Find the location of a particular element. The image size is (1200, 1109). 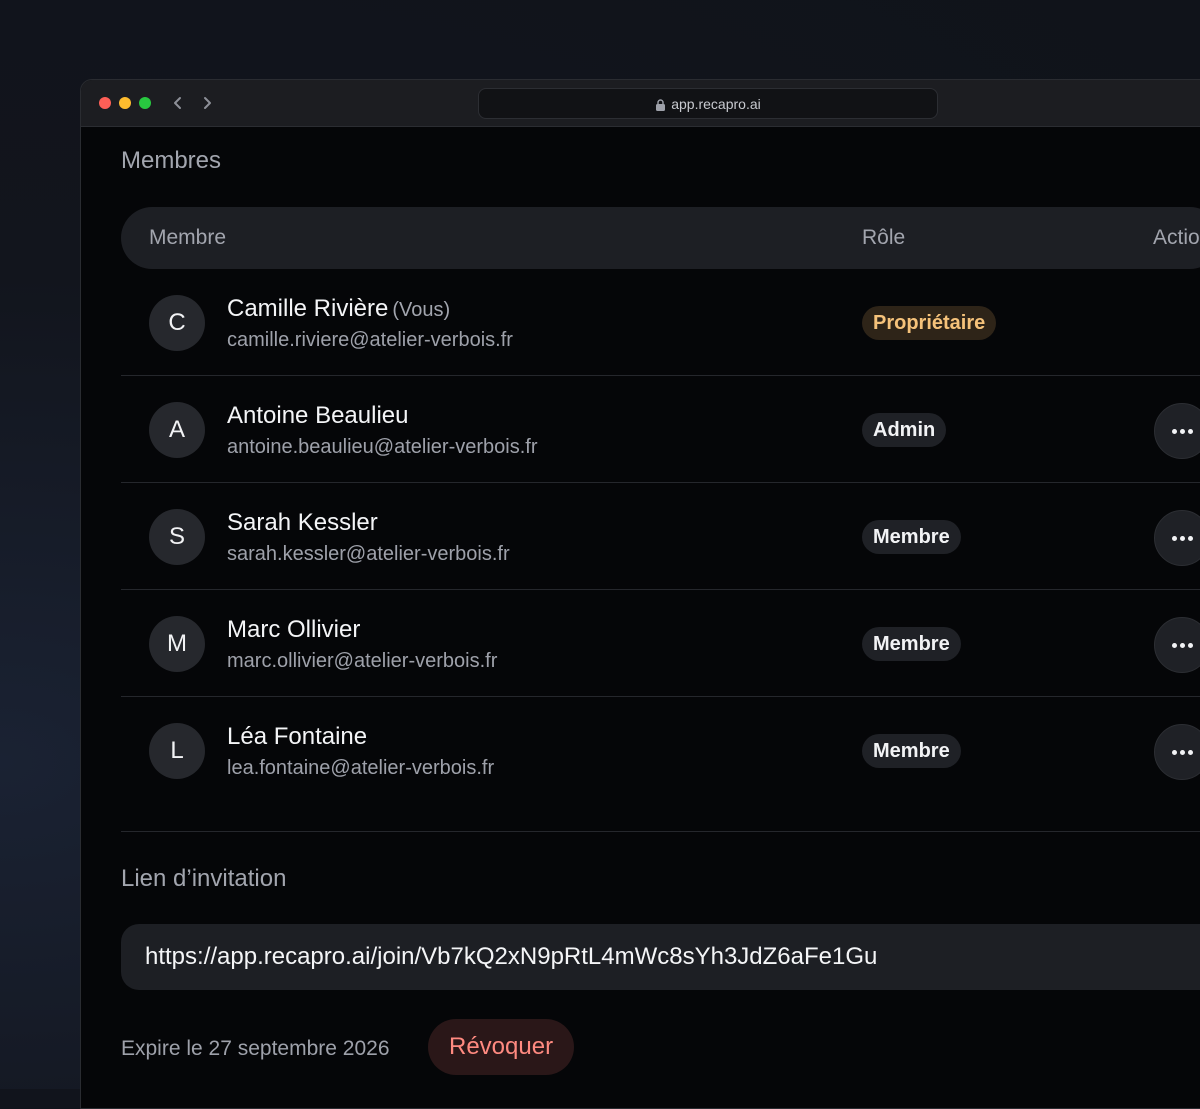

invite-link-heading: Lien d’invitation is located at coordinates (203, 879).